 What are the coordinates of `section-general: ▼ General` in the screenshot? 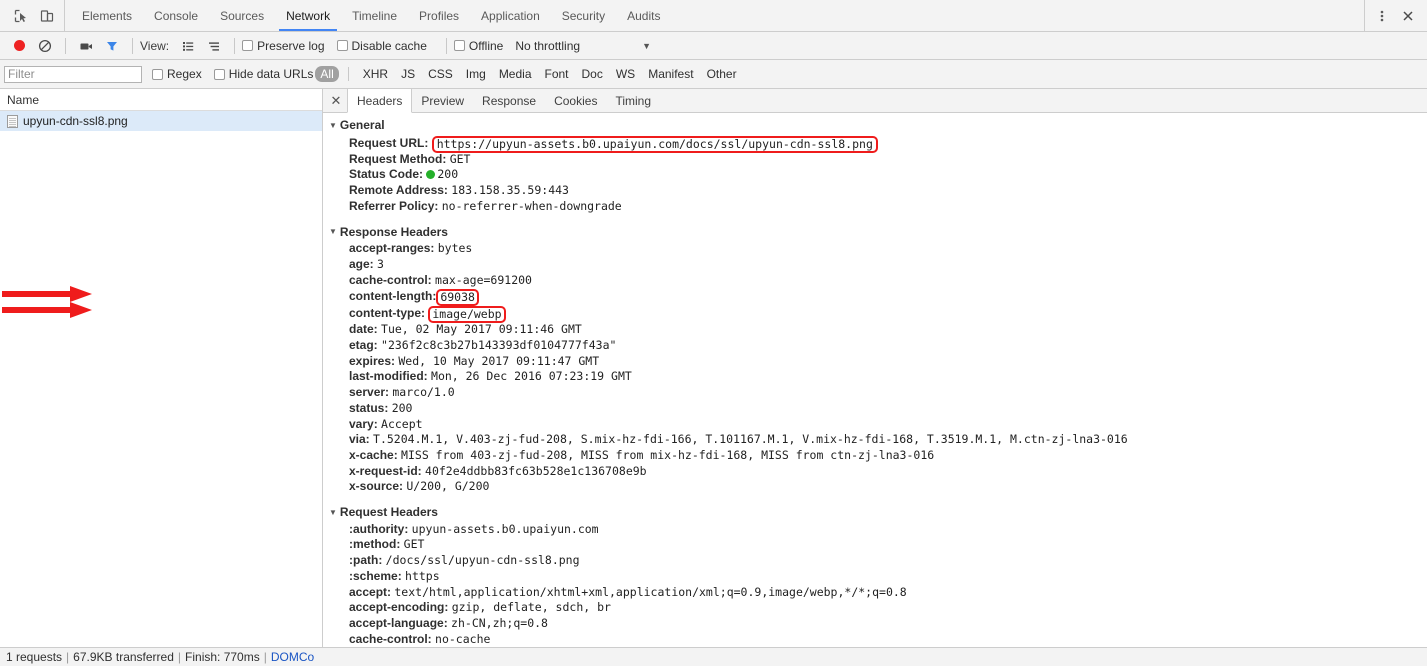 It's located at (878, 126).